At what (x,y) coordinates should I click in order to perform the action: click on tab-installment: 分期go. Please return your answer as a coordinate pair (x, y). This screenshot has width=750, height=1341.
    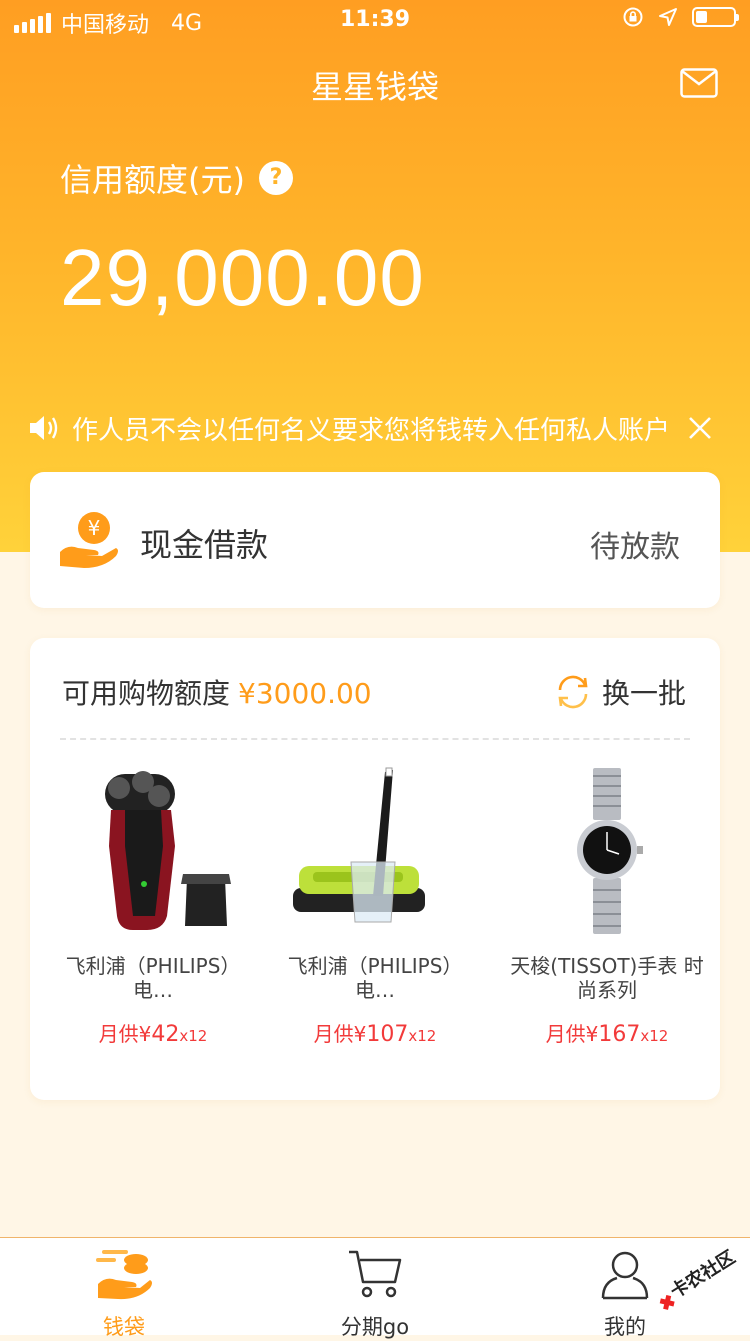
    Looking at the image, I should click on (375, 1294).